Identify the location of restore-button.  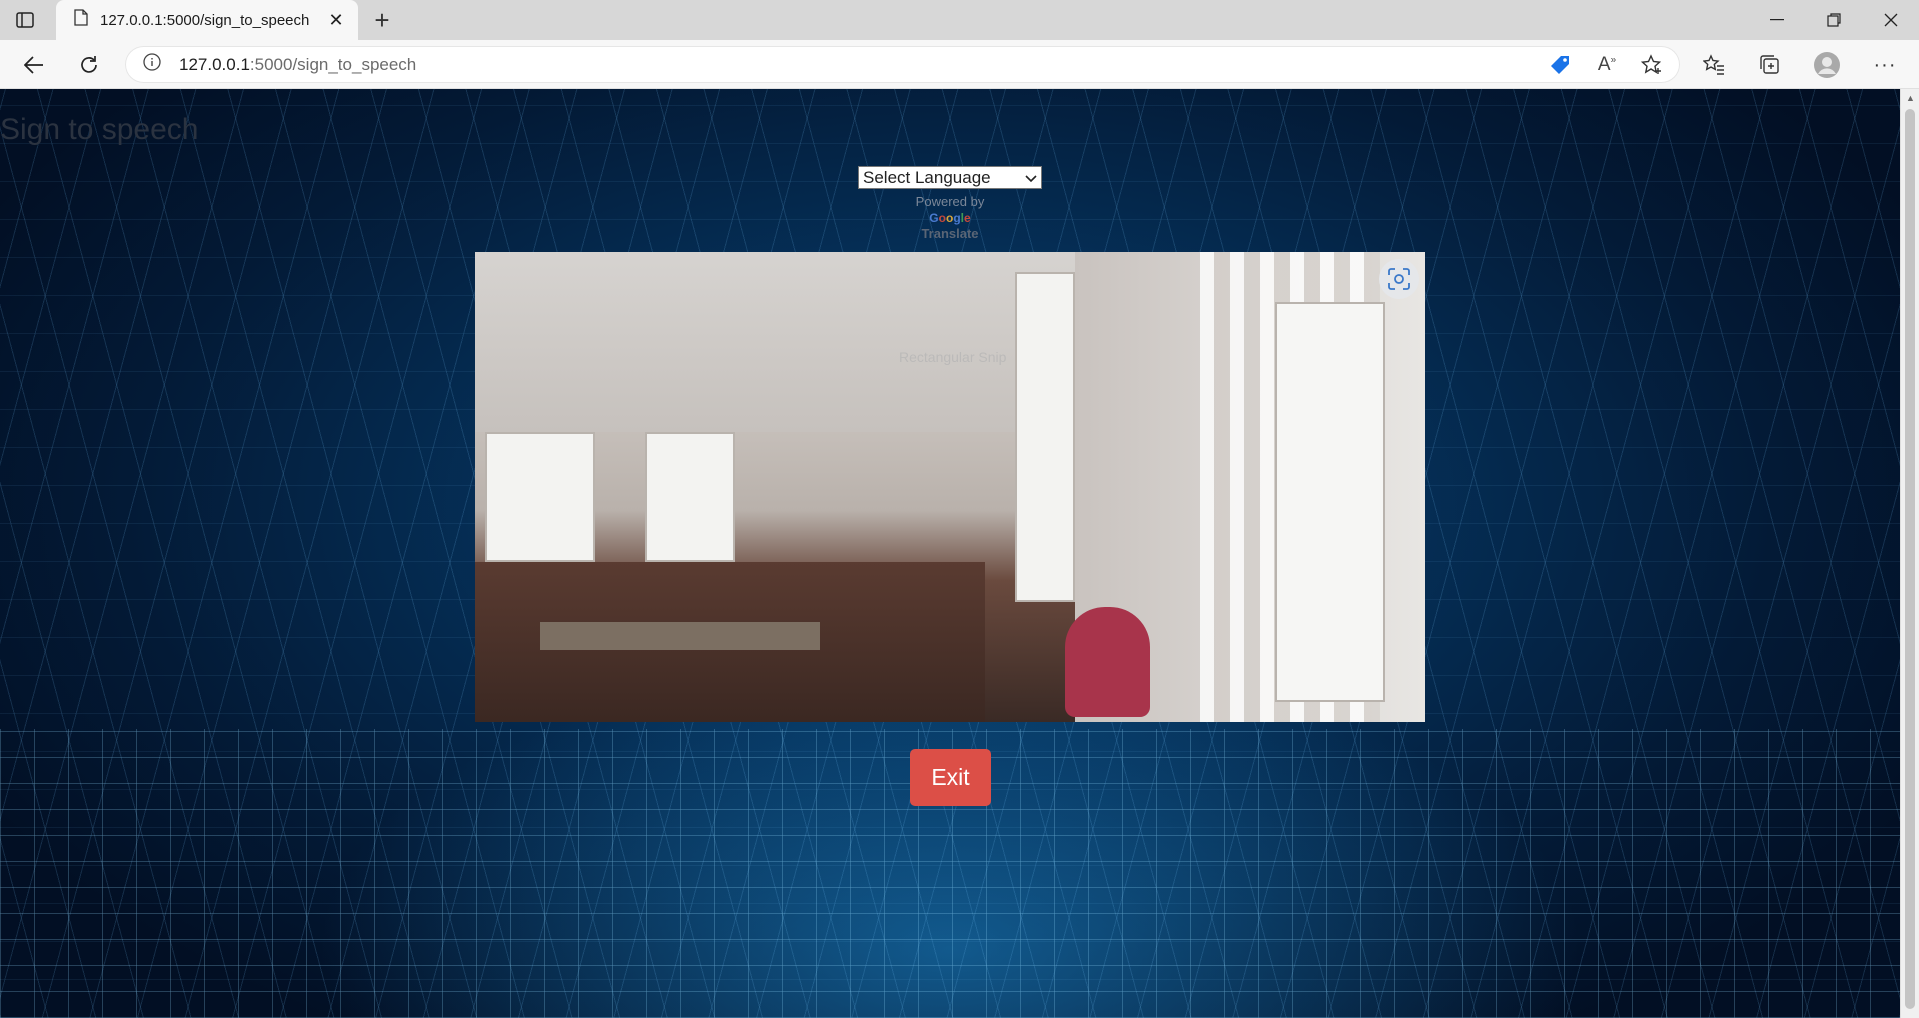
(1834, 20).